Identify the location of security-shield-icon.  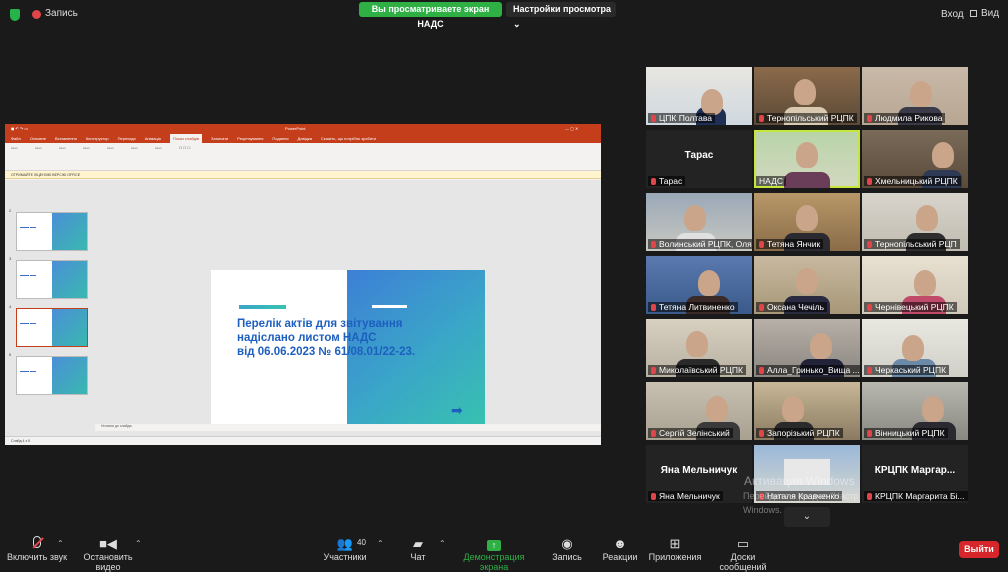
(15, 15).